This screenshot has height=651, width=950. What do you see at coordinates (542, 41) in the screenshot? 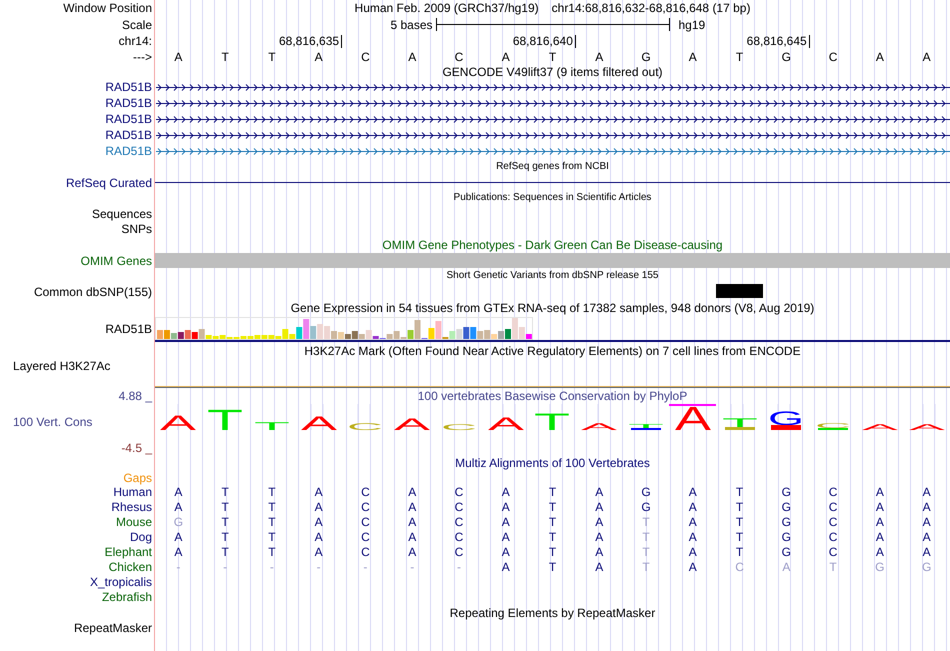
I see `ruler-tick-label: 68,816,640` at bounding box center [542, 41].